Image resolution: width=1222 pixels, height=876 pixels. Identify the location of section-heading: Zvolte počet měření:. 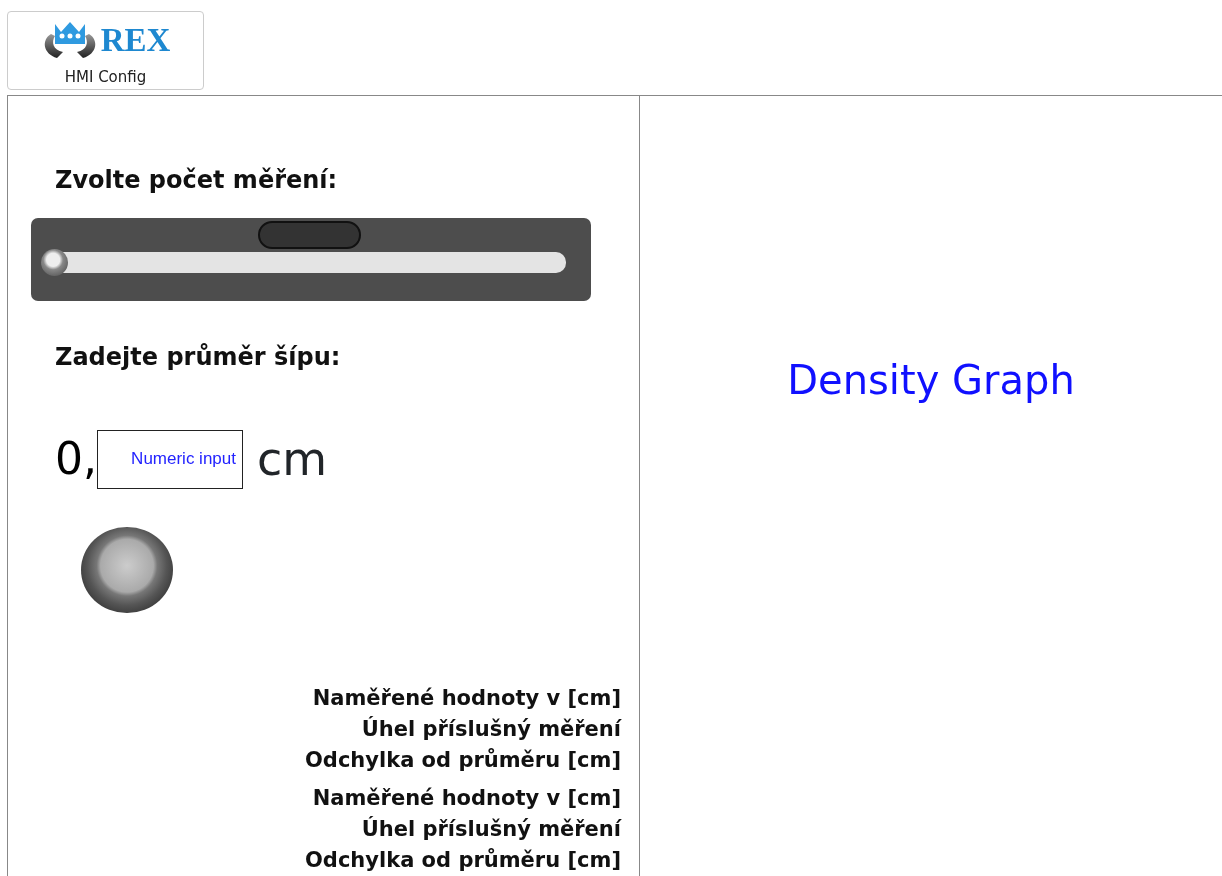
(197, 180).